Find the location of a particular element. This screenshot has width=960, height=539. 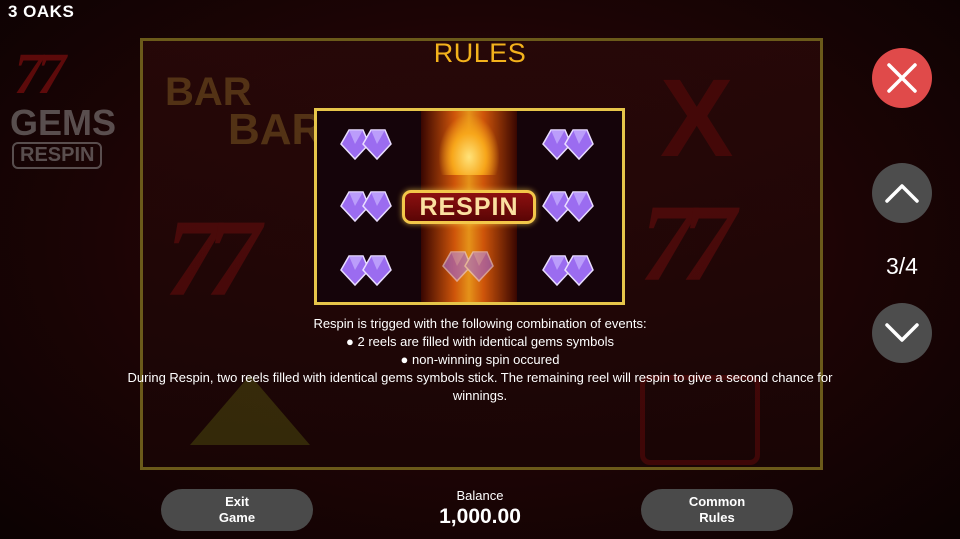

logo-respin: RESPIN is located at coordinates (57, 155).